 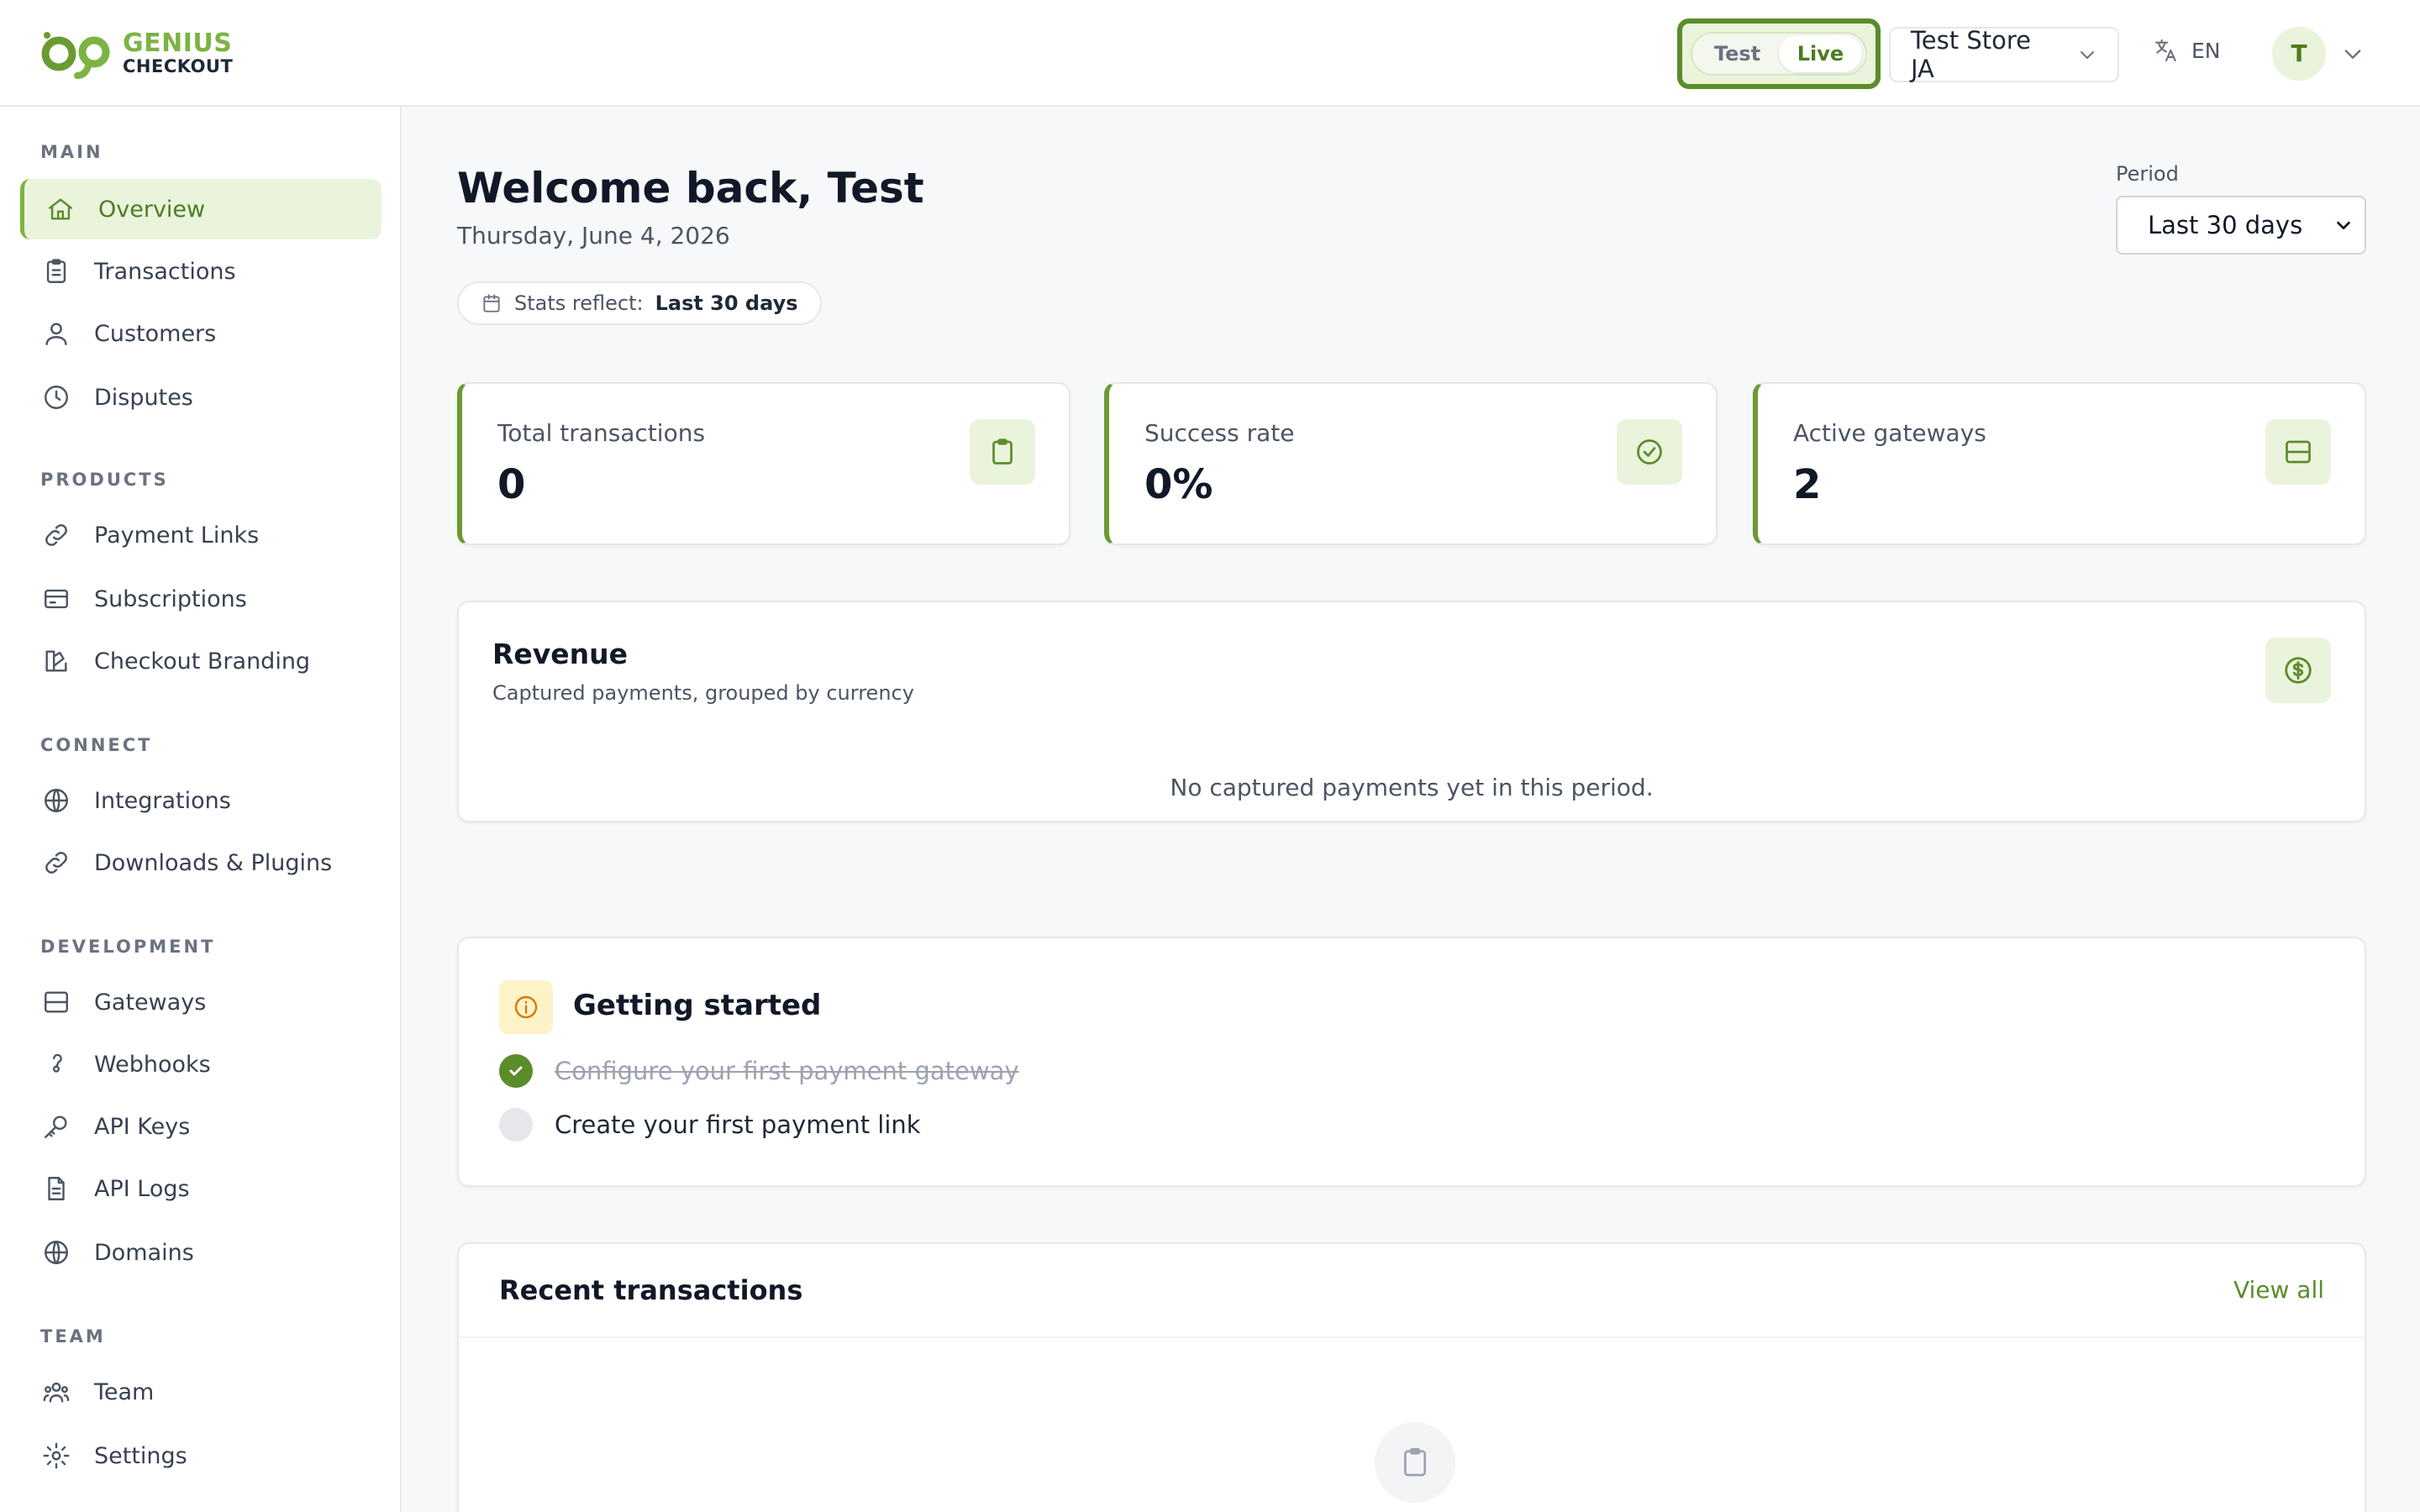 I want to click on clock-icon, so click(x=56, y=397).